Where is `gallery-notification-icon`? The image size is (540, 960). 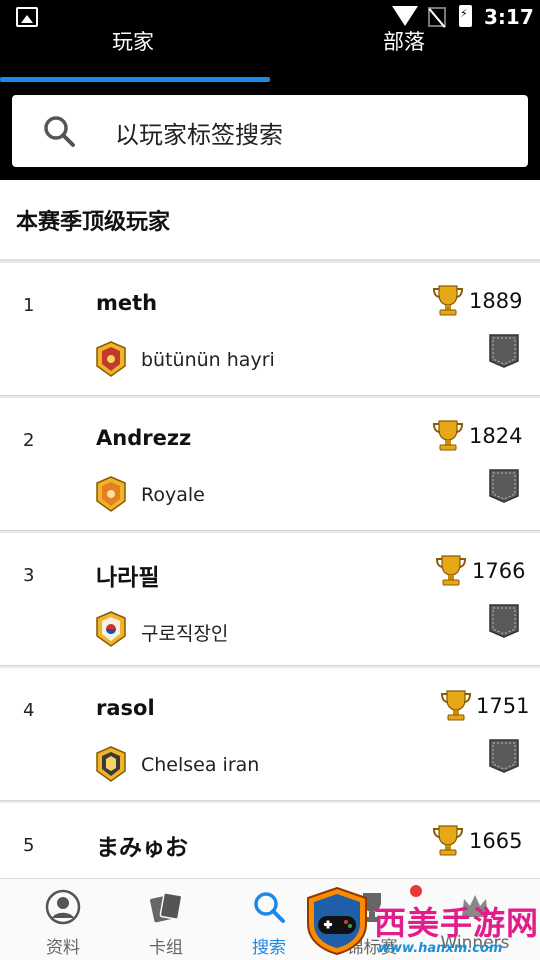 gallery-notification-icon is located at coordinates (27, 17).